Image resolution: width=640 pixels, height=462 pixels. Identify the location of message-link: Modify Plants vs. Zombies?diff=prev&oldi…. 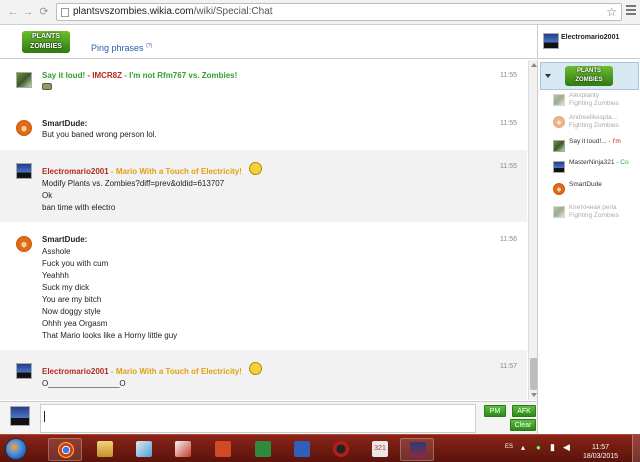
(133, 183).